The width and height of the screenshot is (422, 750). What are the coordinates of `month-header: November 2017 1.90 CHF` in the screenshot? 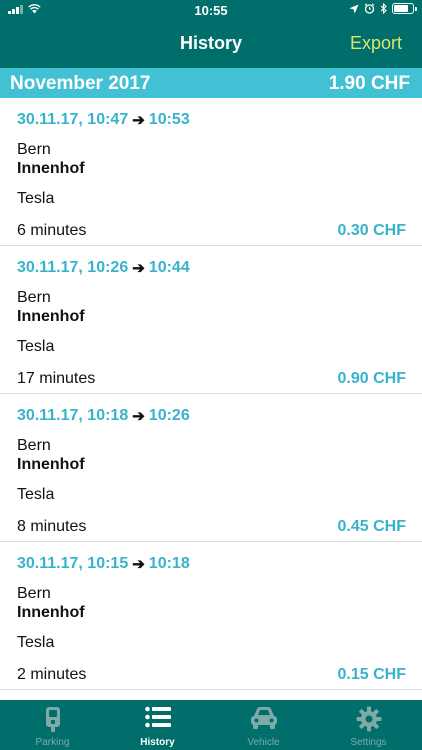 It's located at (211, 83).